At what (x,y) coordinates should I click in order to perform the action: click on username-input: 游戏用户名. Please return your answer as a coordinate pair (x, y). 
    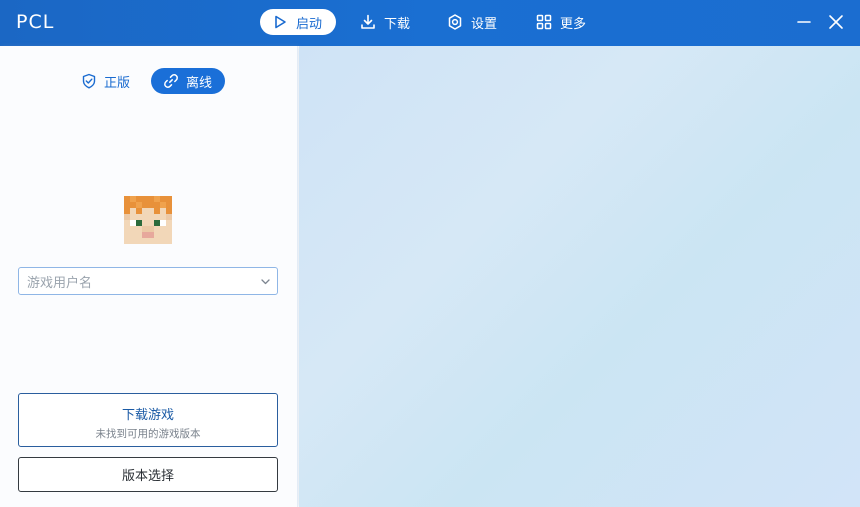
    Looking at the image, I should click on (148, 281).